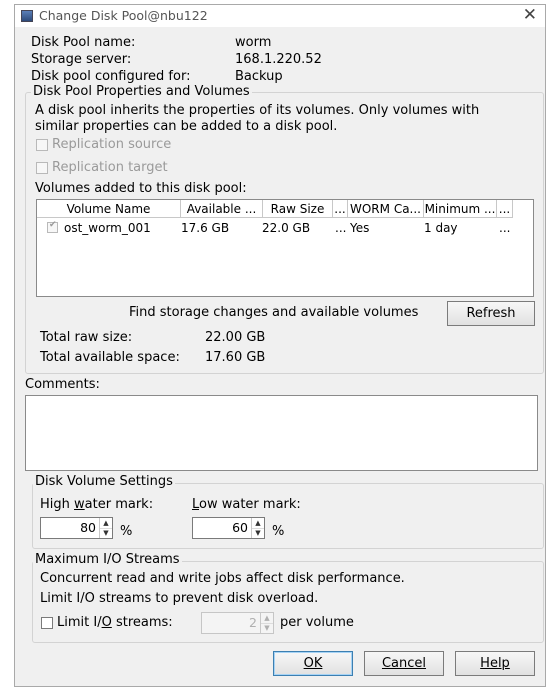  I want to click on total-available-value: 17.60 GB, so click(235, 357).